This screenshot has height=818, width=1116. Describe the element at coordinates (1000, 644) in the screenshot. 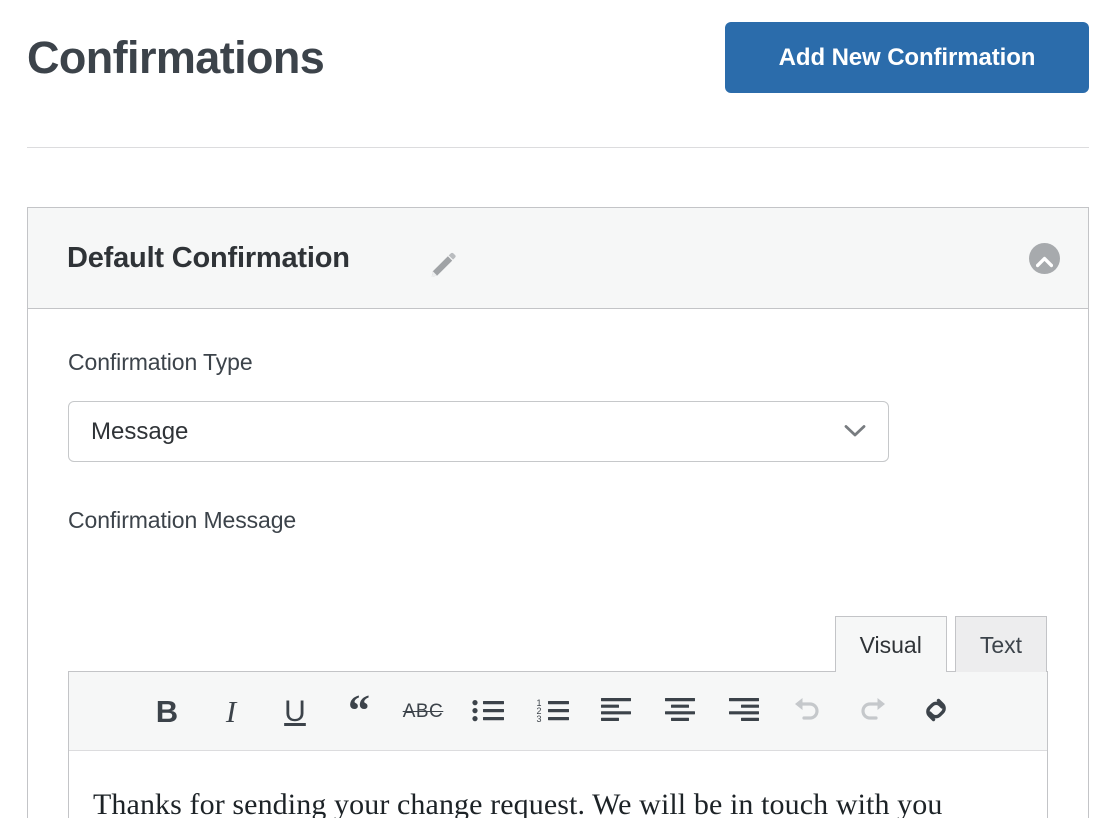

I see `tab-text: Text` at that location.